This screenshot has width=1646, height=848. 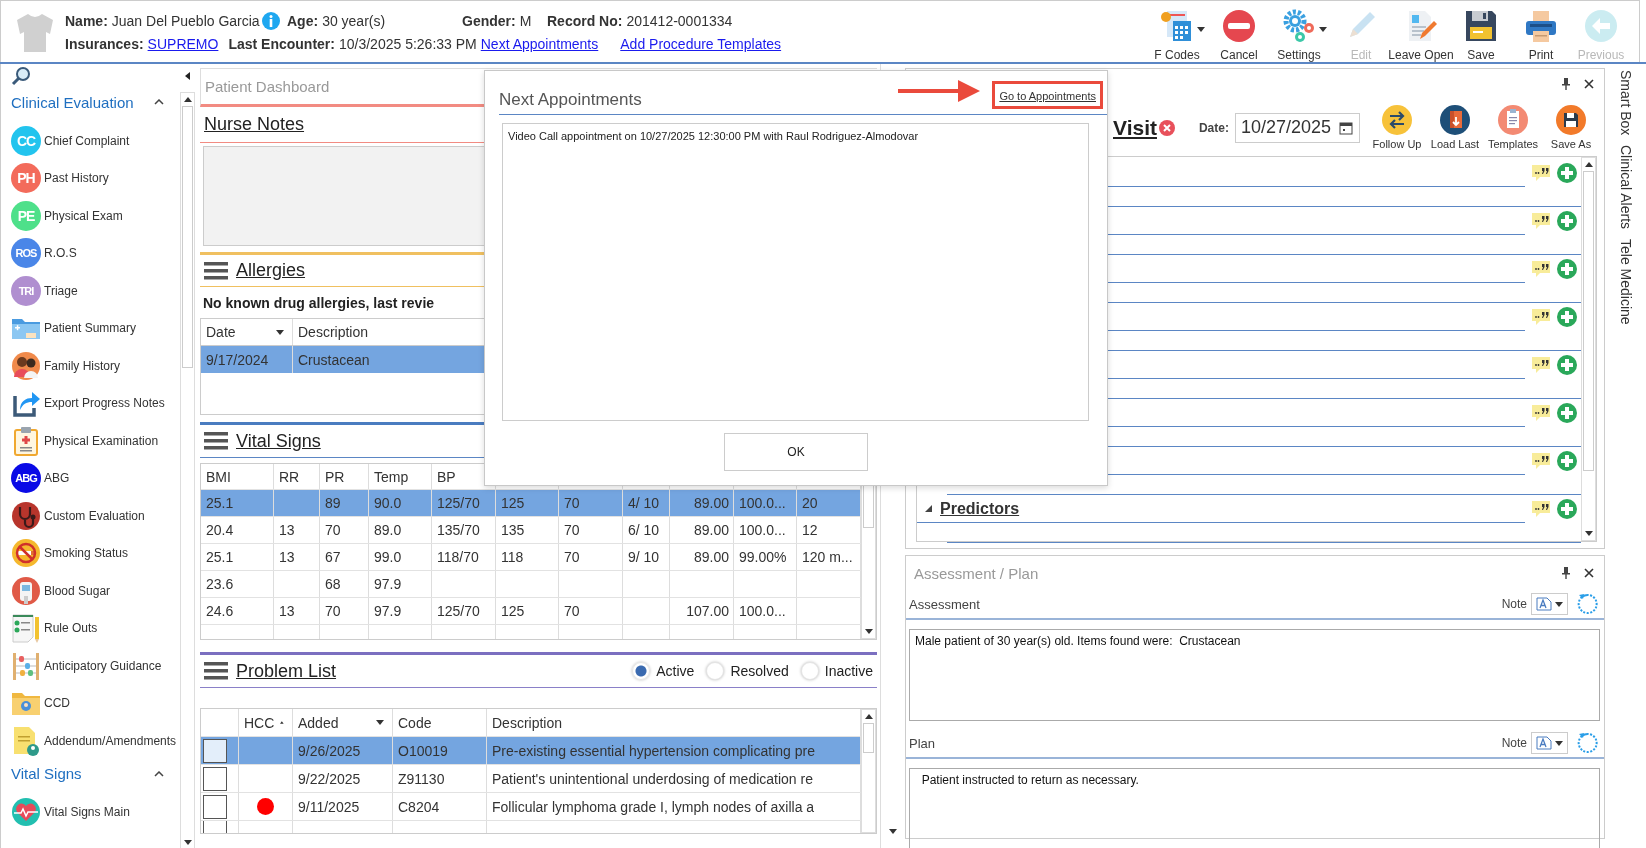 I want to click on sidebar-item: Blood Sugar, so click(x=90, y=591).